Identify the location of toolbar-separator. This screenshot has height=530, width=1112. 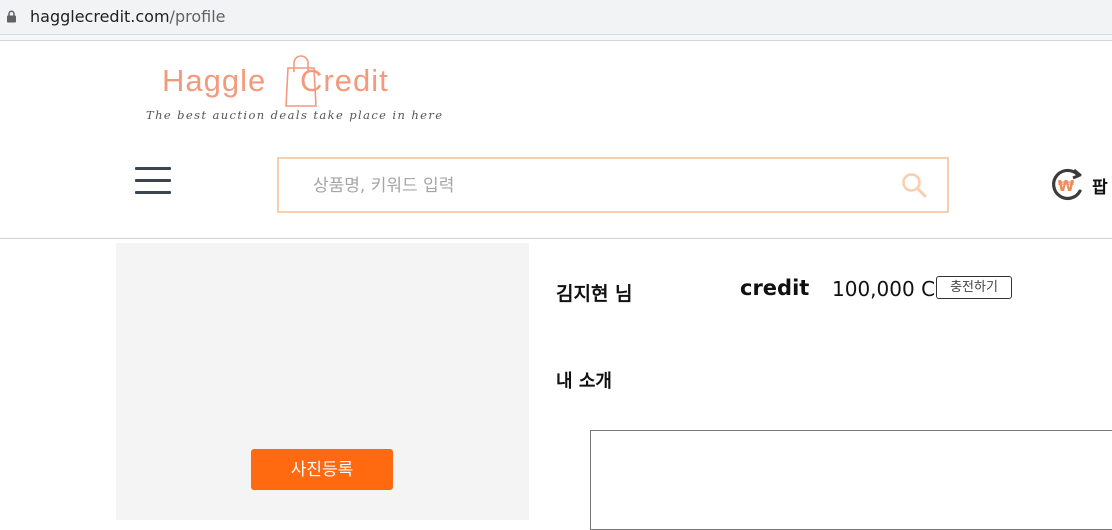
(556, 38).